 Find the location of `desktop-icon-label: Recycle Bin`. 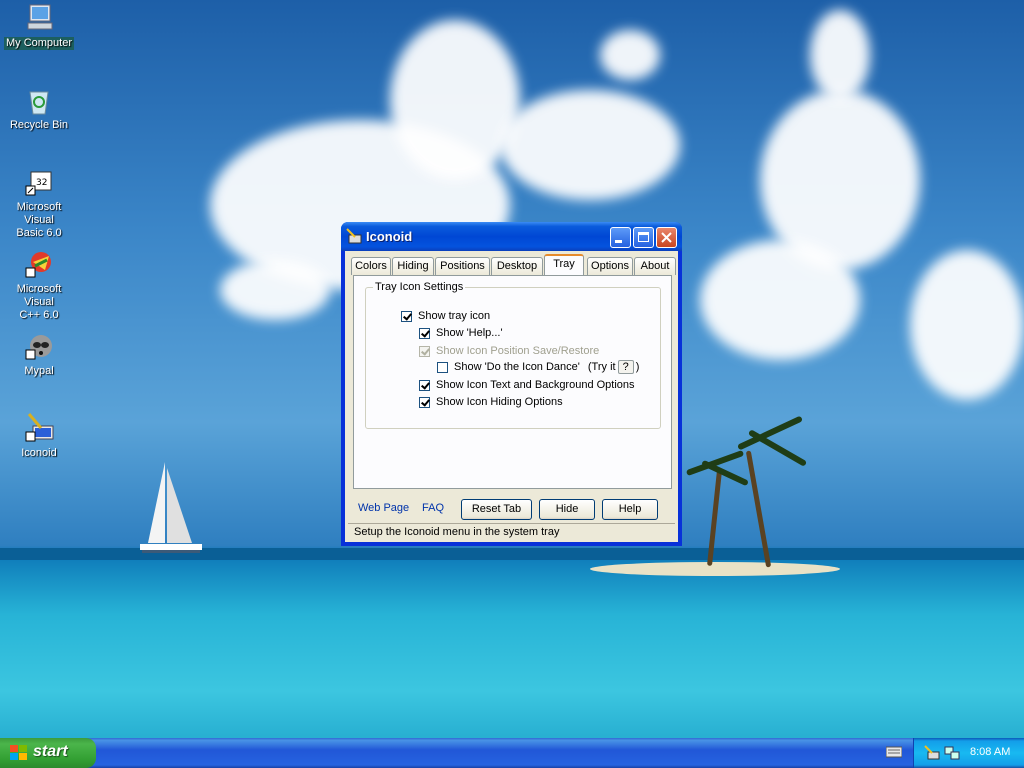

desktop-icon-label: Recycle Bin is located at coordinates (39, 125).